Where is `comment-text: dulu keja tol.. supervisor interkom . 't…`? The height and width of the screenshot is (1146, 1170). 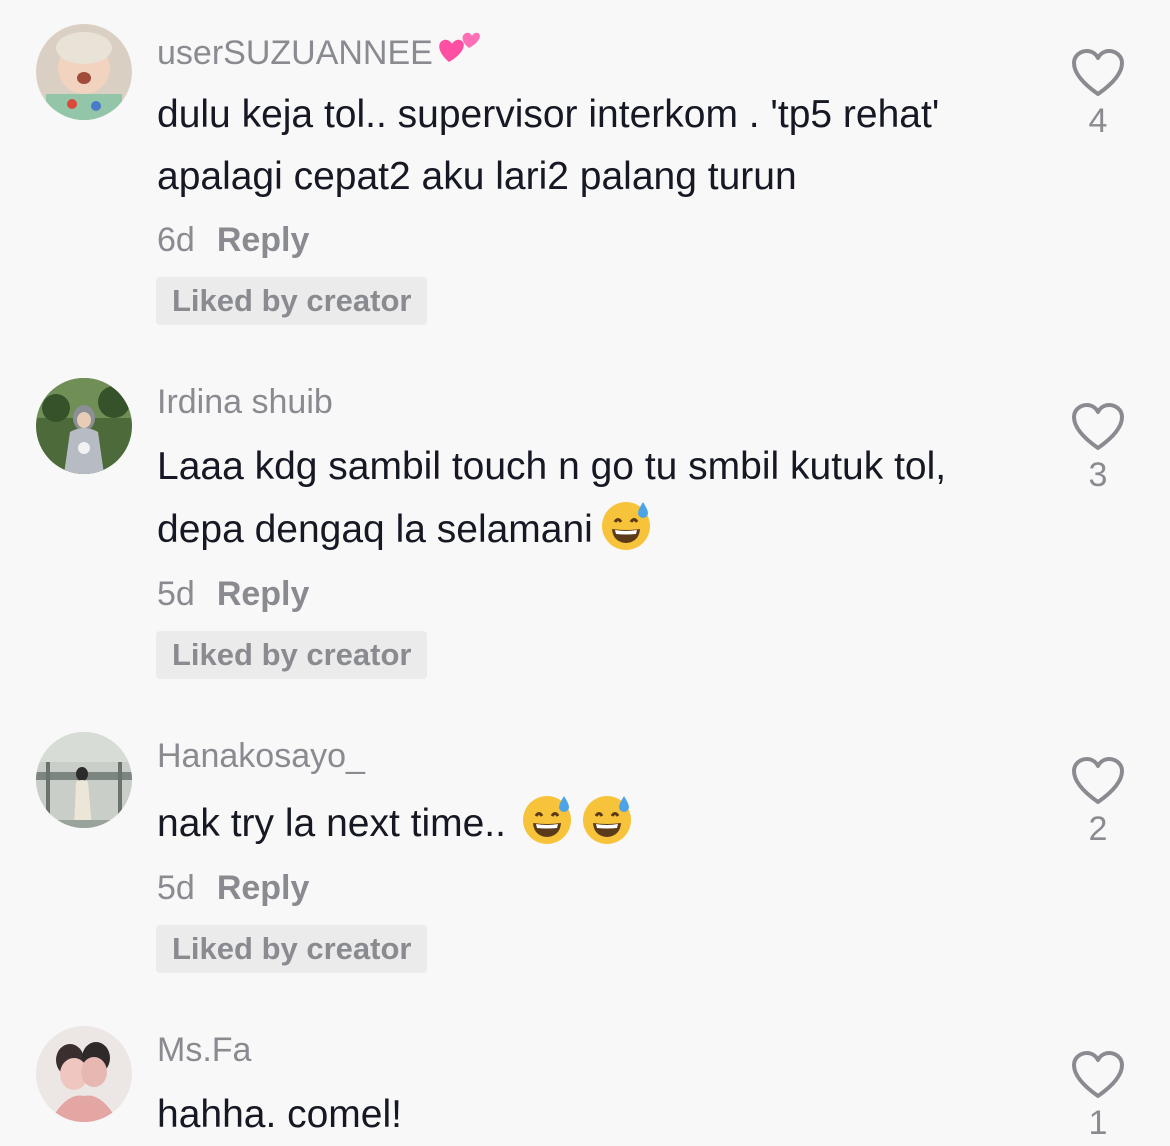
comment-text: dulu keja tol.. supervisor interkom . 't… is located at coordinates (548, 145).